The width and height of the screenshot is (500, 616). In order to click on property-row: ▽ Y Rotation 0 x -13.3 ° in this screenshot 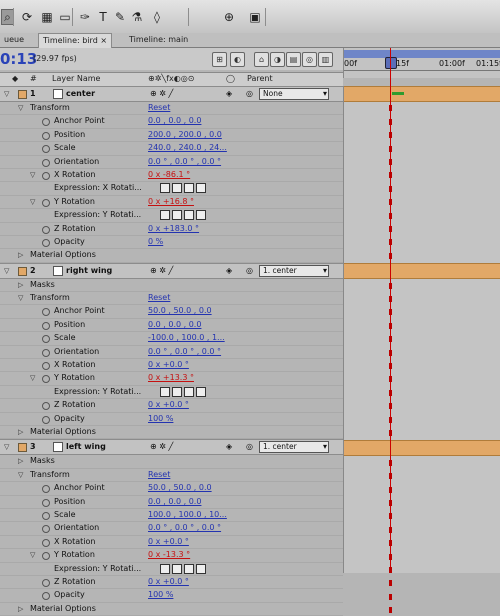, I will do `click(171, 556)`.